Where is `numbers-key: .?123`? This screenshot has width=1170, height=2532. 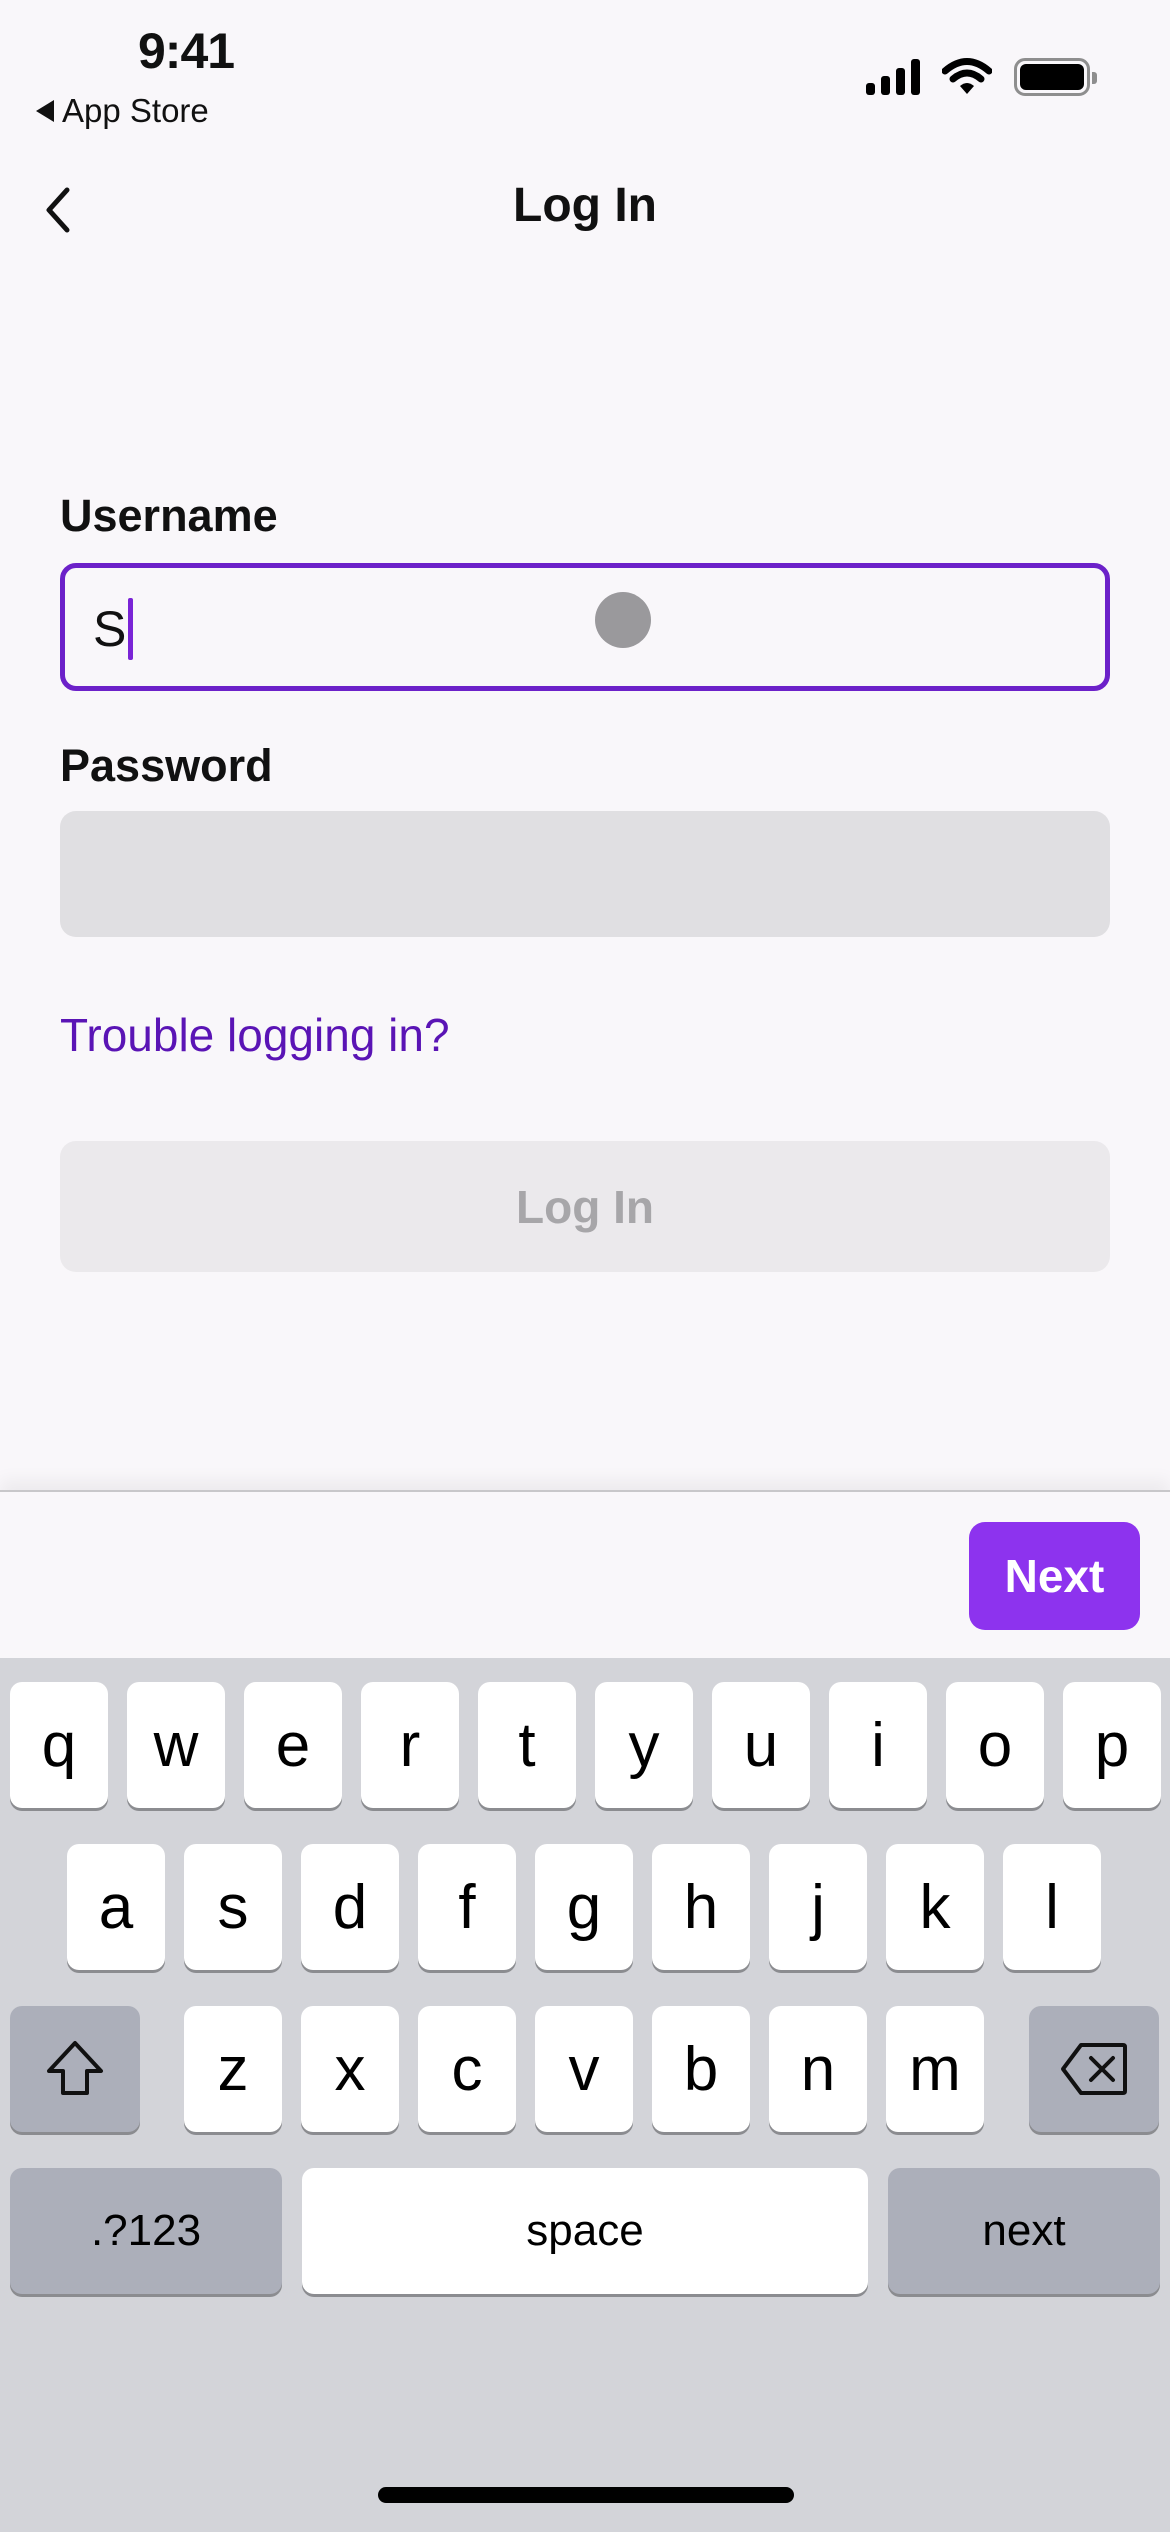 numbers-key: .?123 is located at coordinates (146, 2231).